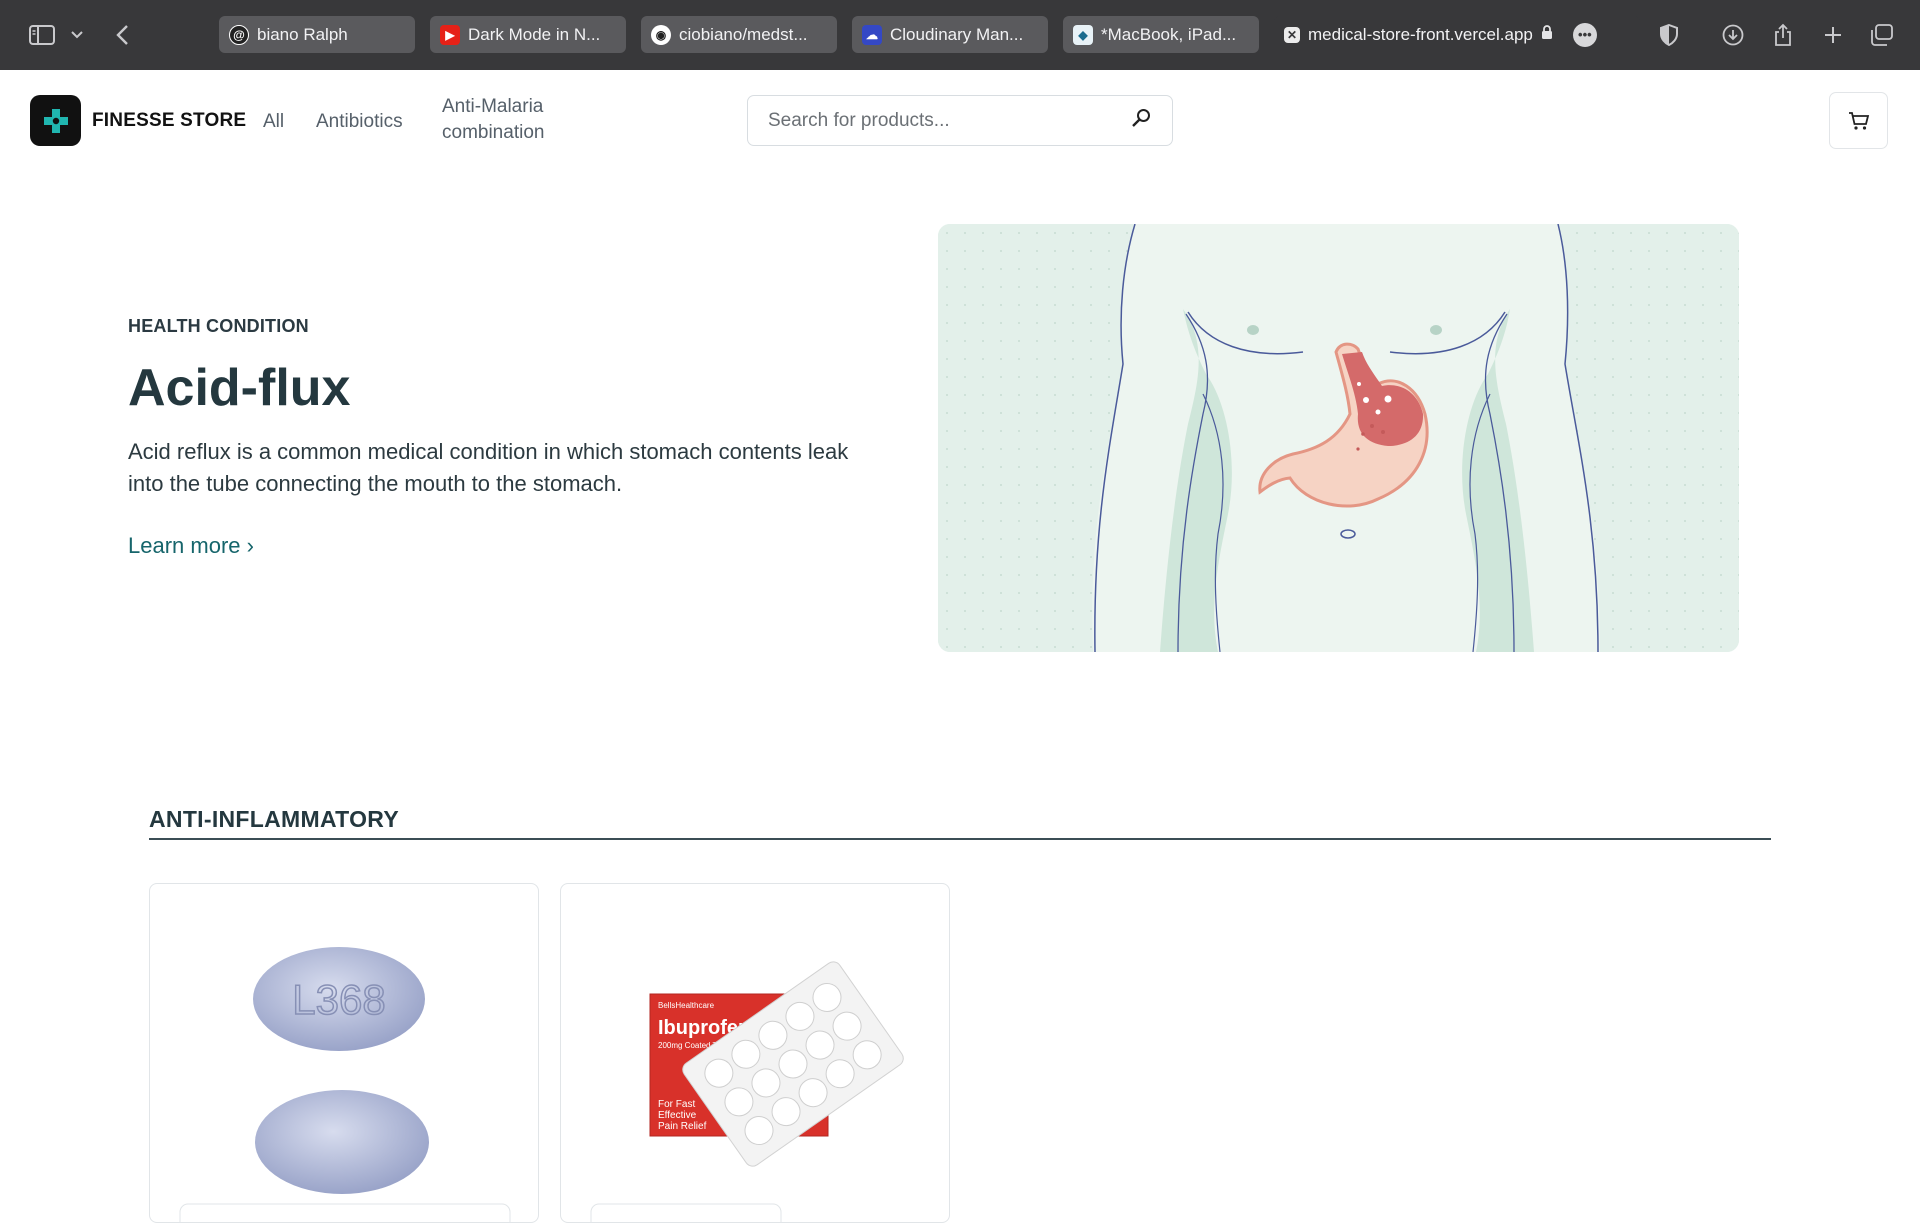 The image size is (1920, 1223). I want to click on close-tab-icon: ✕, so click(1292, 34).